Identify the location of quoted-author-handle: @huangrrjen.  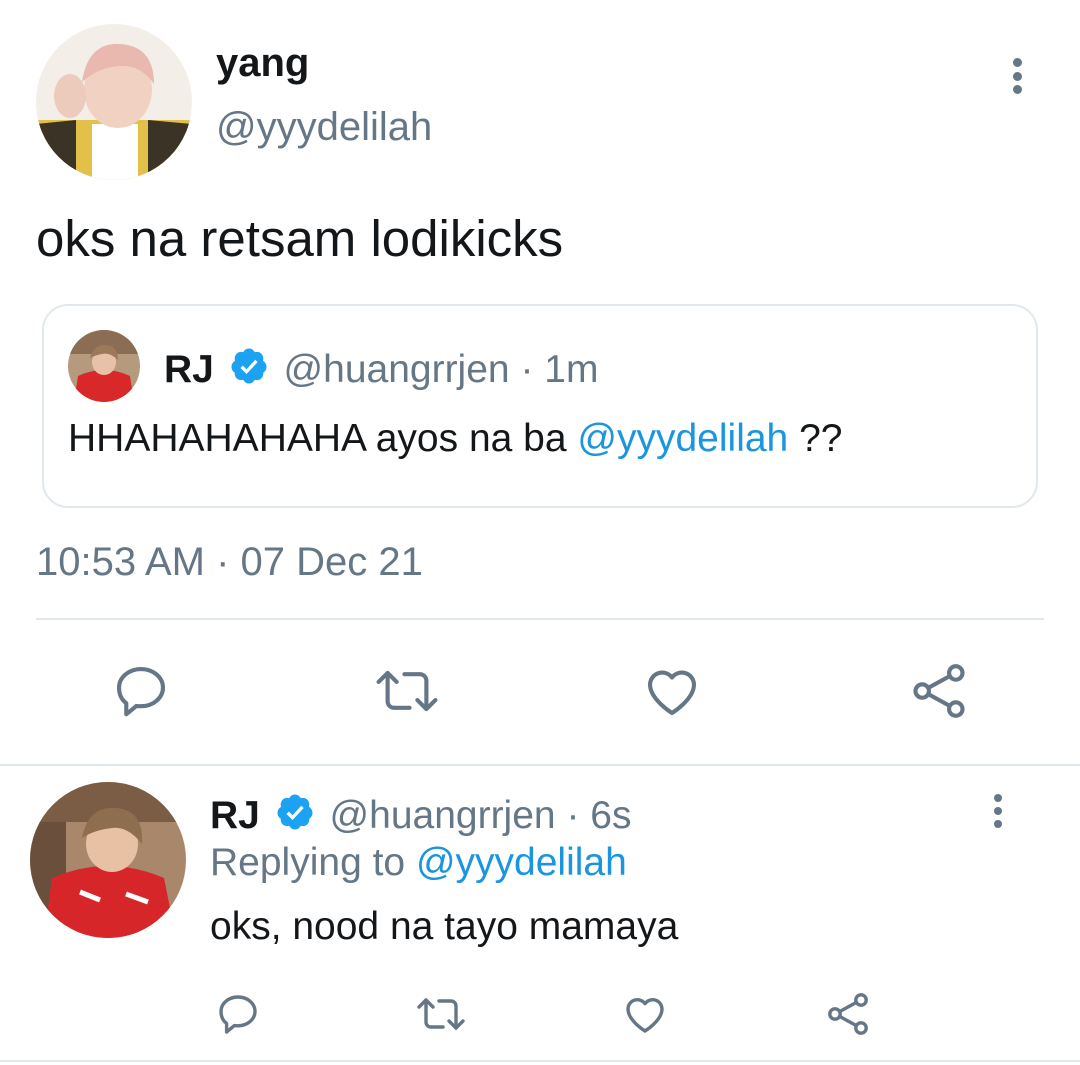
(397, 369).